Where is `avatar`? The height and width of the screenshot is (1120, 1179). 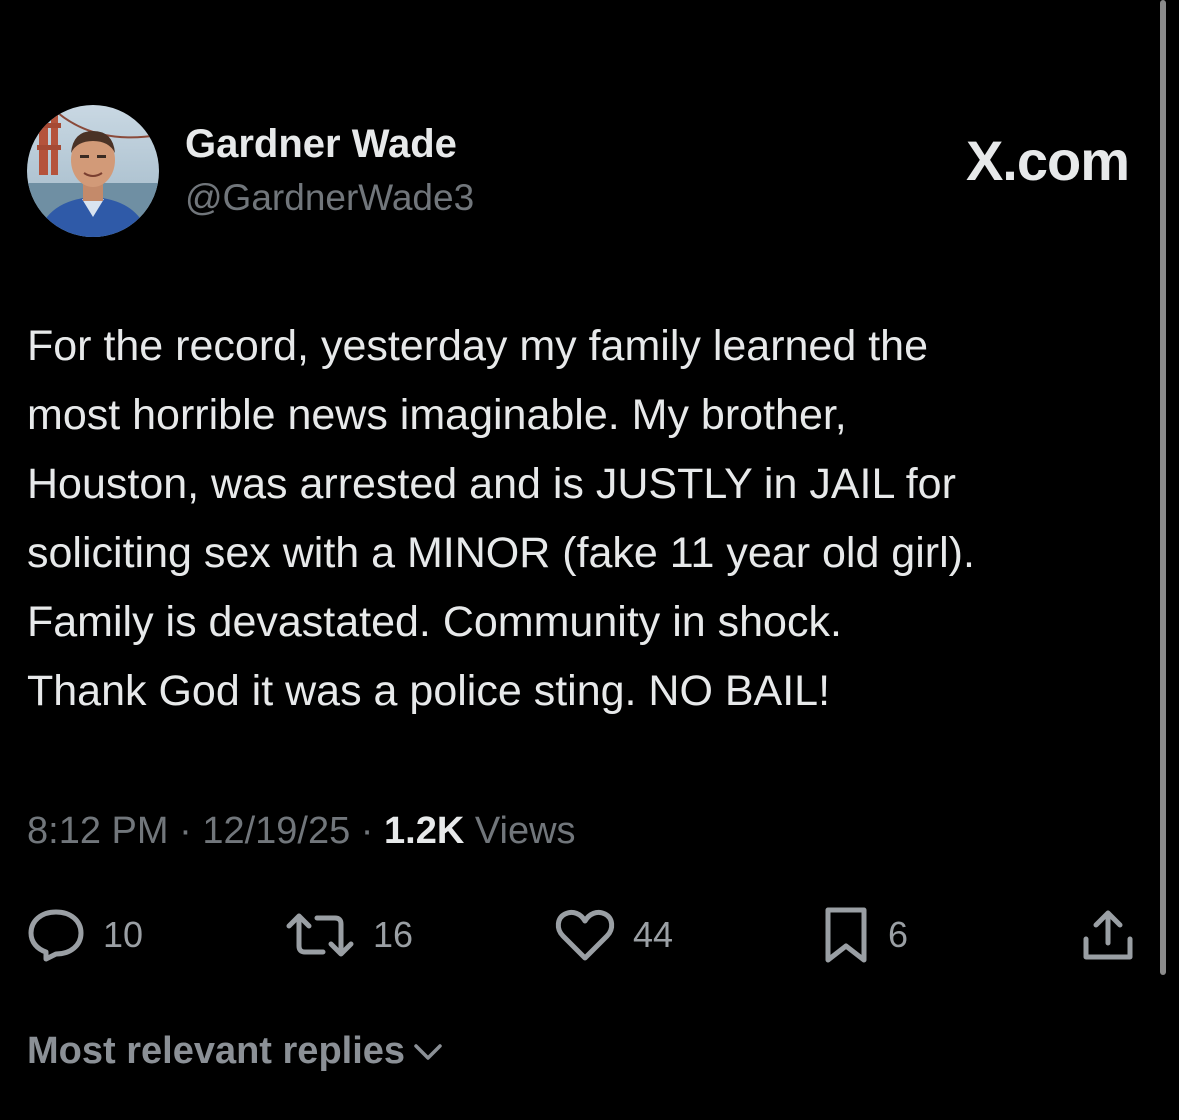 avatar is located at coordinates (93, 171).